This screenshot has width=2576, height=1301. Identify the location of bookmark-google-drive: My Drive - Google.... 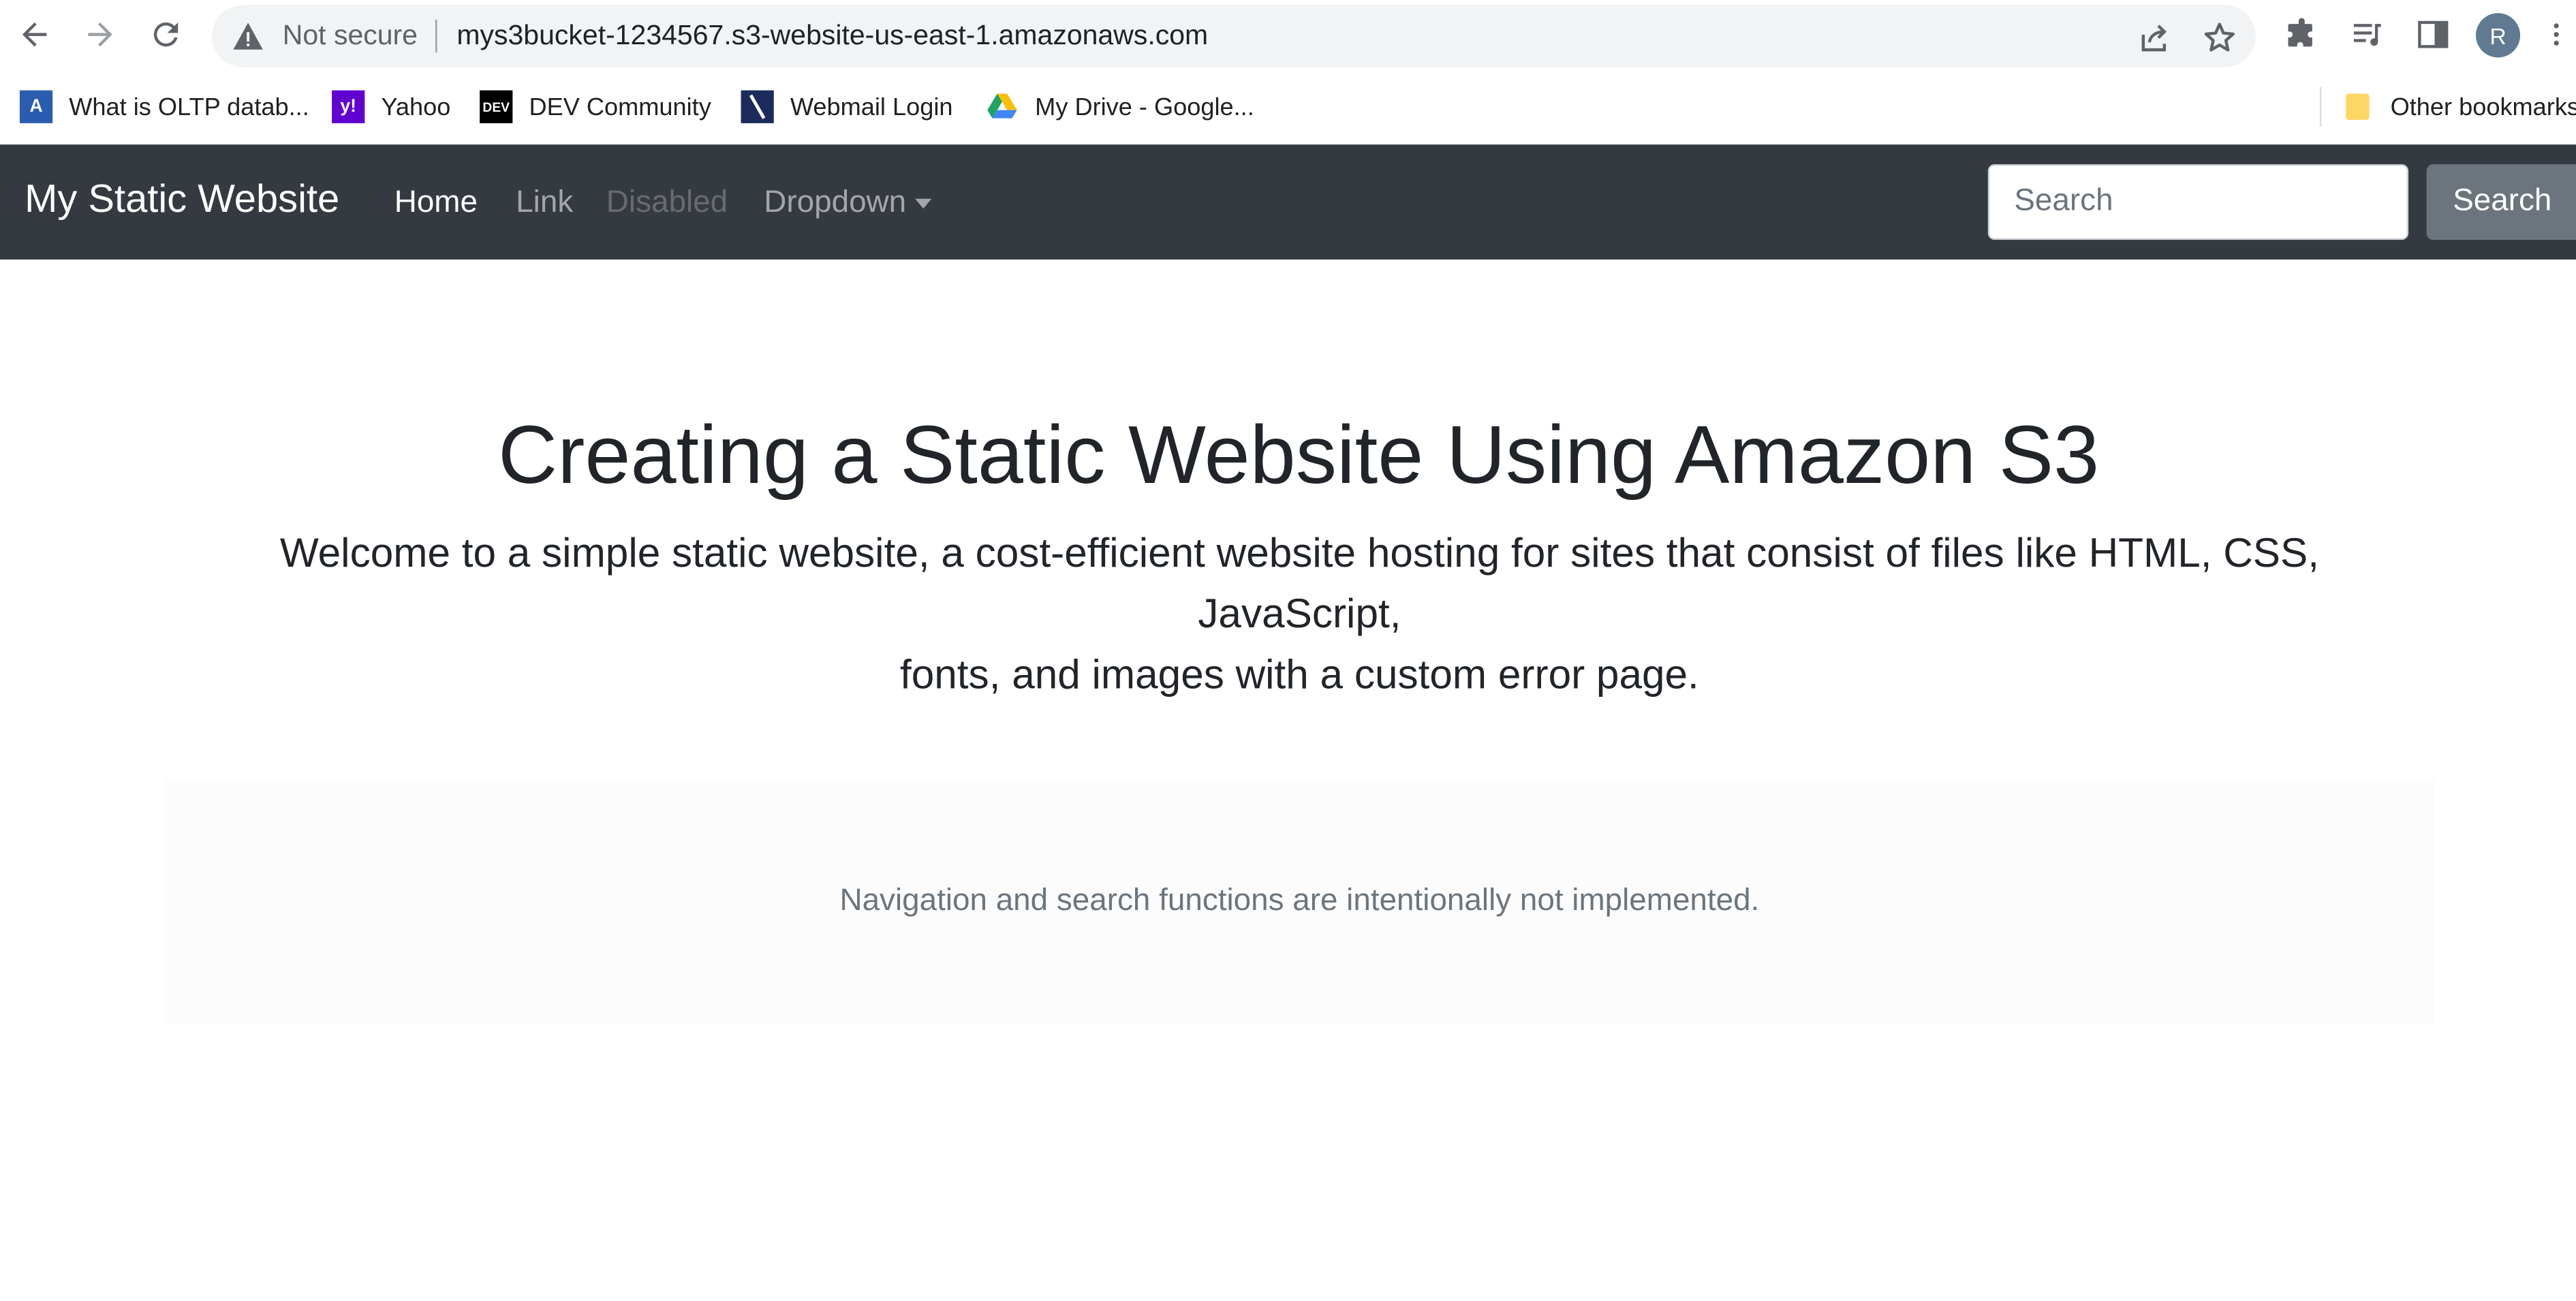
(1120, 107).